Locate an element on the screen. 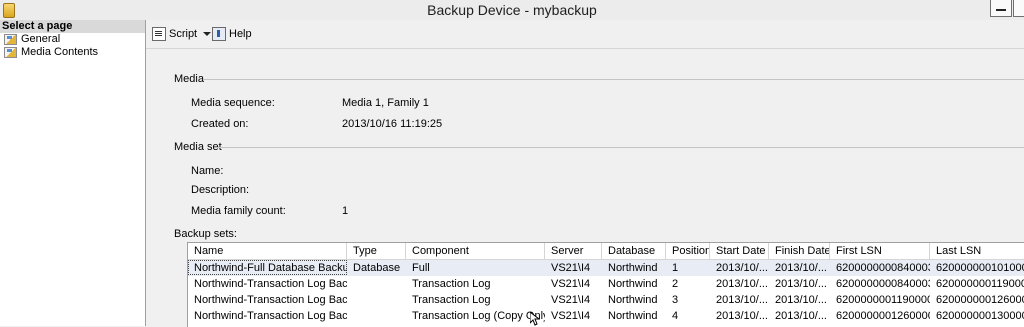 The image size is (1024, 327). help-icon is located at coordinates (219, 34).